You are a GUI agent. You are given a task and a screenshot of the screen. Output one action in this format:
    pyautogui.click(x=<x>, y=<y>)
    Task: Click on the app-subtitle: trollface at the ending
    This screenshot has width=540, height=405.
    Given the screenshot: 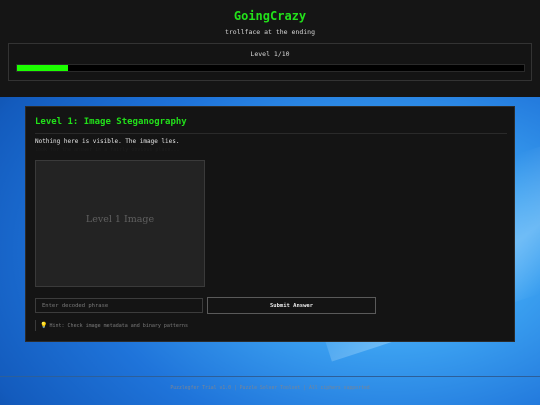 What is the action you would take?
    pyautogui.click(x=269, y=32)
    